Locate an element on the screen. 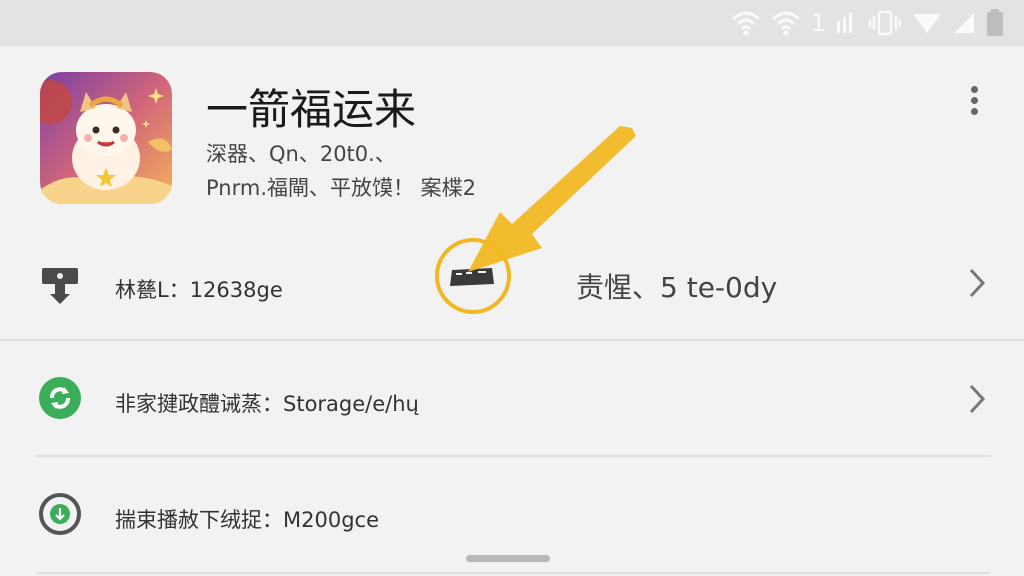 This screenshot has height=576, width=1024. app-subtitle-line2: Pnrm.福閘、平放馍！ 案楪2 is located at coordinates (341, 188).